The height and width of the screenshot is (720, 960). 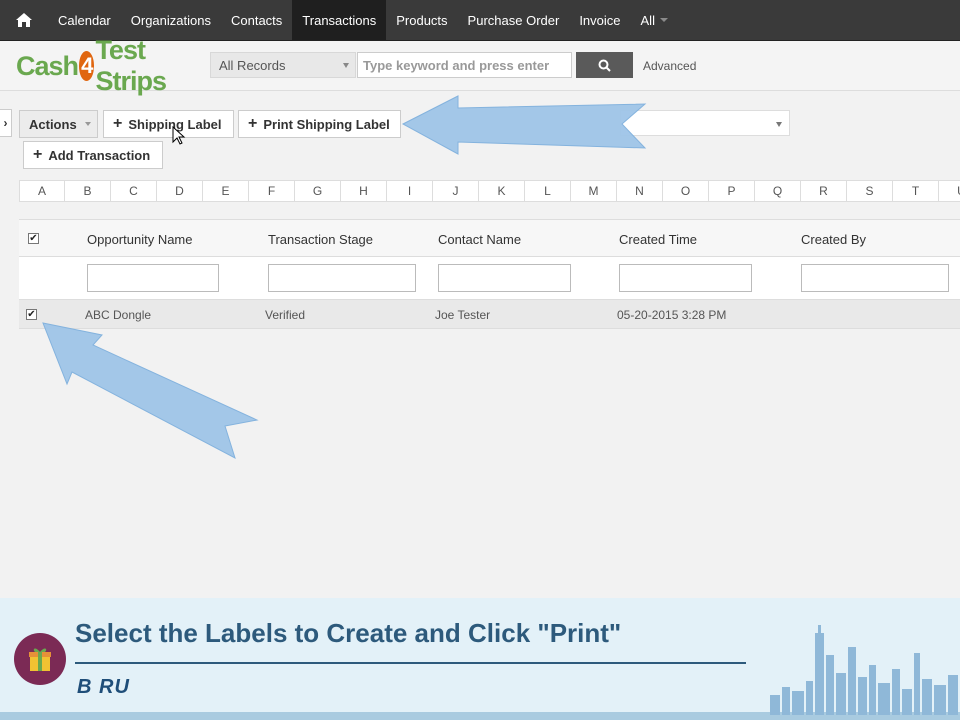 I want to click on cell-stage: Verified, so click(x=285, y=315).